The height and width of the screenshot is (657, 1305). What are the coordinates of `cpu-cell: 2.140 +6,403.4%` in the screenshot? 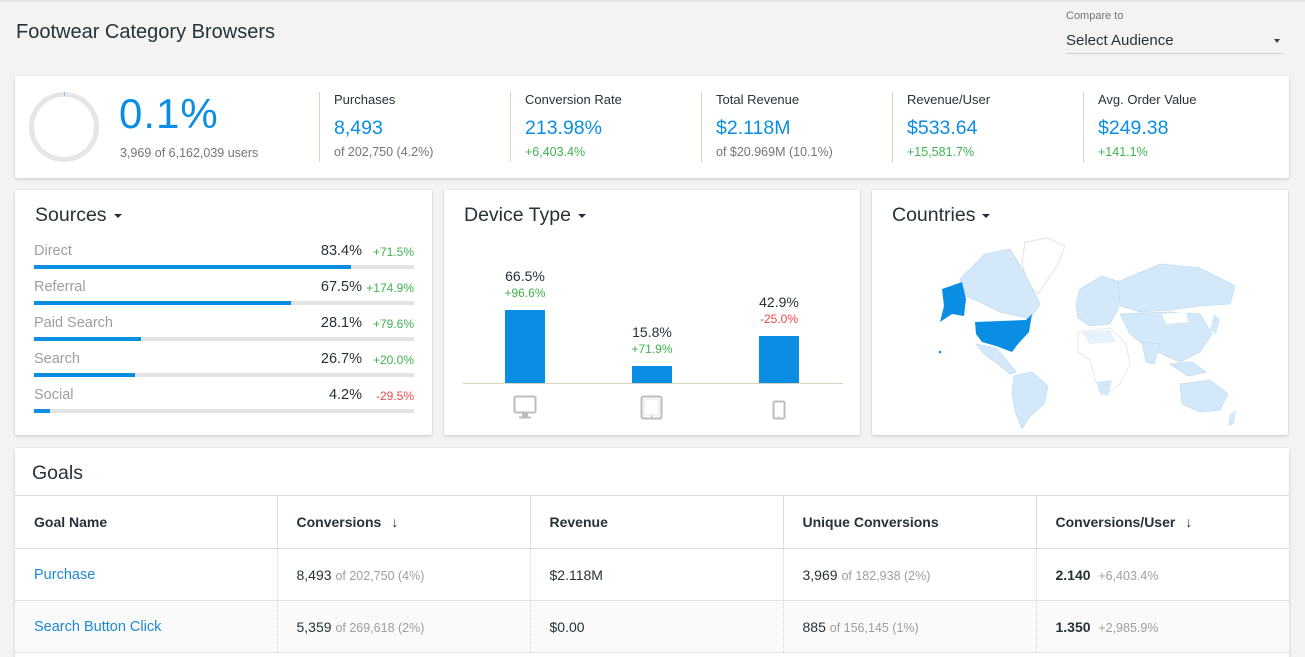 It's located at (1162, 574).